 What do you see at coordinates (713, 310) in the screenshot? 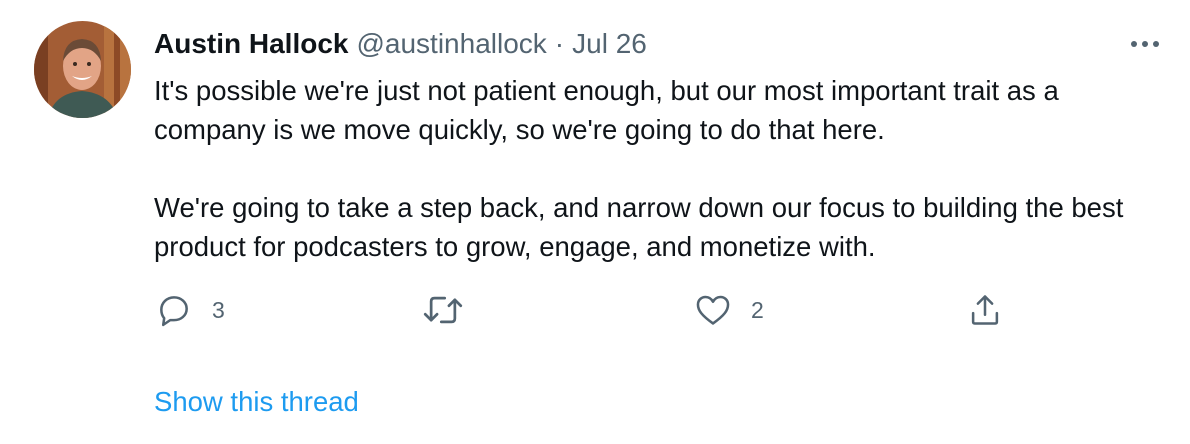
I see `heart-icon` at bounding box center [713, 310].